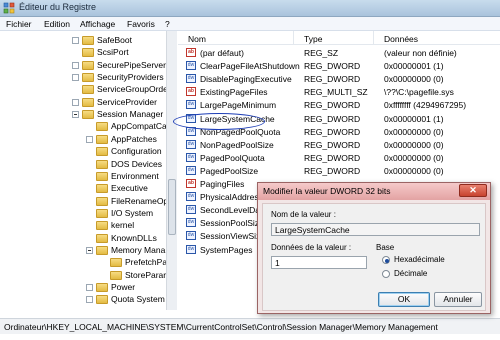 This screenshot has height=340, width=500. I want to click on value-data-field: 1, so click(319, 262).